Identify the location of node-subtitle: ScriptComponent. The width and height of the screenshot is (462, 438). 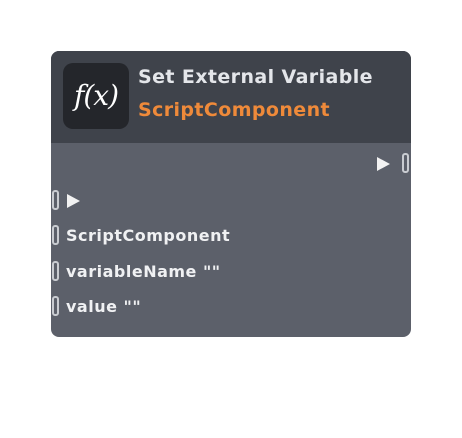
(234, 110).